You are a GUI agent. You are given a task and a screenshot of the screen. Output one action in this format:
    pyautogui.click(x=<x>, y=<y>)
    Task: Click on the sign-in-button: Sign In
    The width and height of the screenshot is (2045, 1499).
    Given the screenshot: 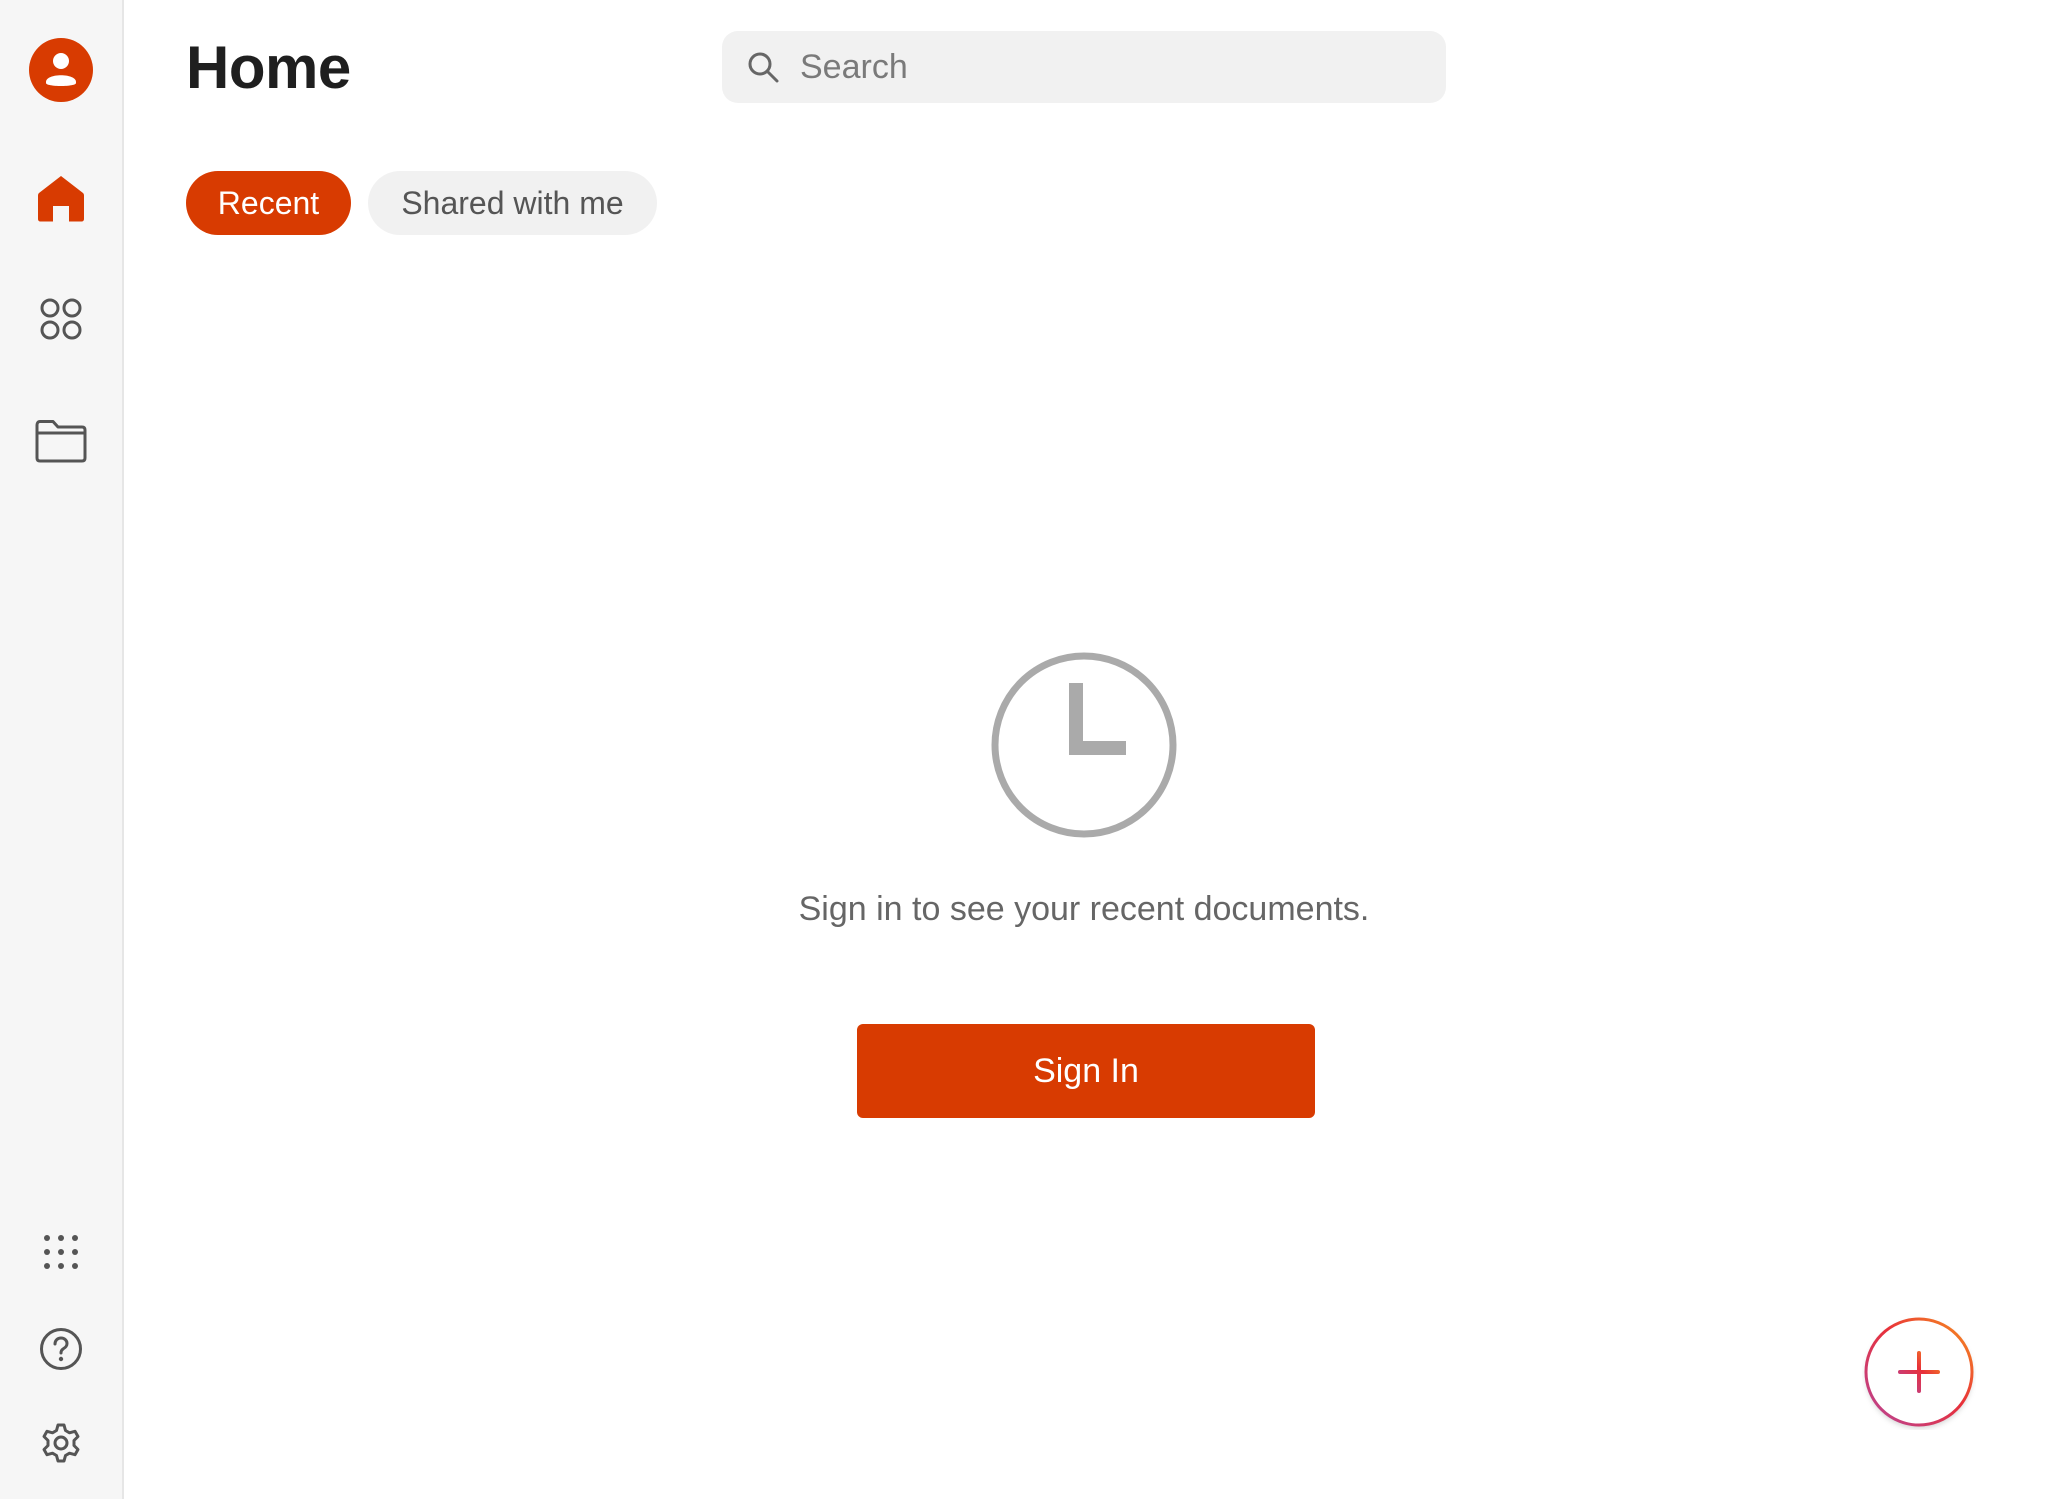 What is the action you would take?
    pyautogui.click(x=1086, y=1071)
    